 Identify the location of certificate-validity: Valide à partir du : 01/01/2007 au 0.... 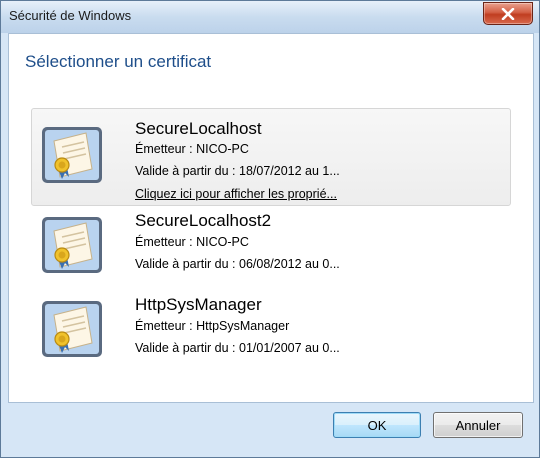
(237, 348).